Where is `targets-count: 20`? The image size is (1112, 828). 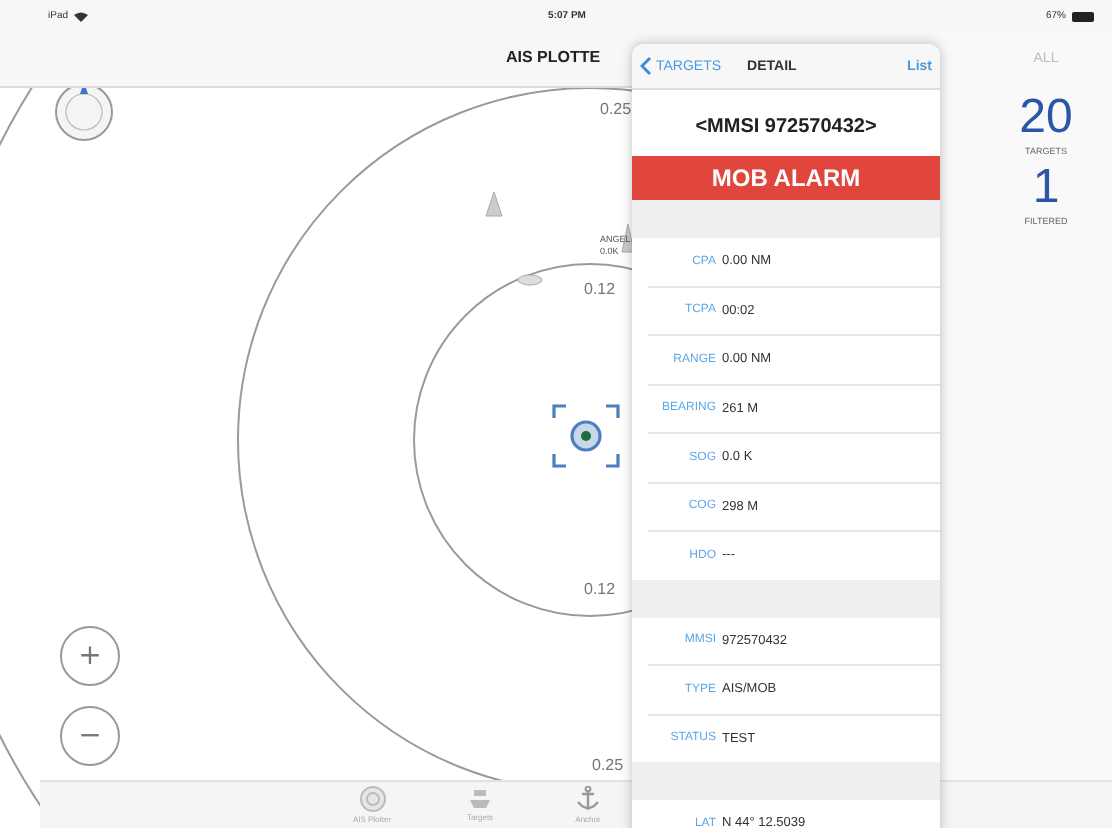 targets-count: 20 is located at coordinates (1046, 118).